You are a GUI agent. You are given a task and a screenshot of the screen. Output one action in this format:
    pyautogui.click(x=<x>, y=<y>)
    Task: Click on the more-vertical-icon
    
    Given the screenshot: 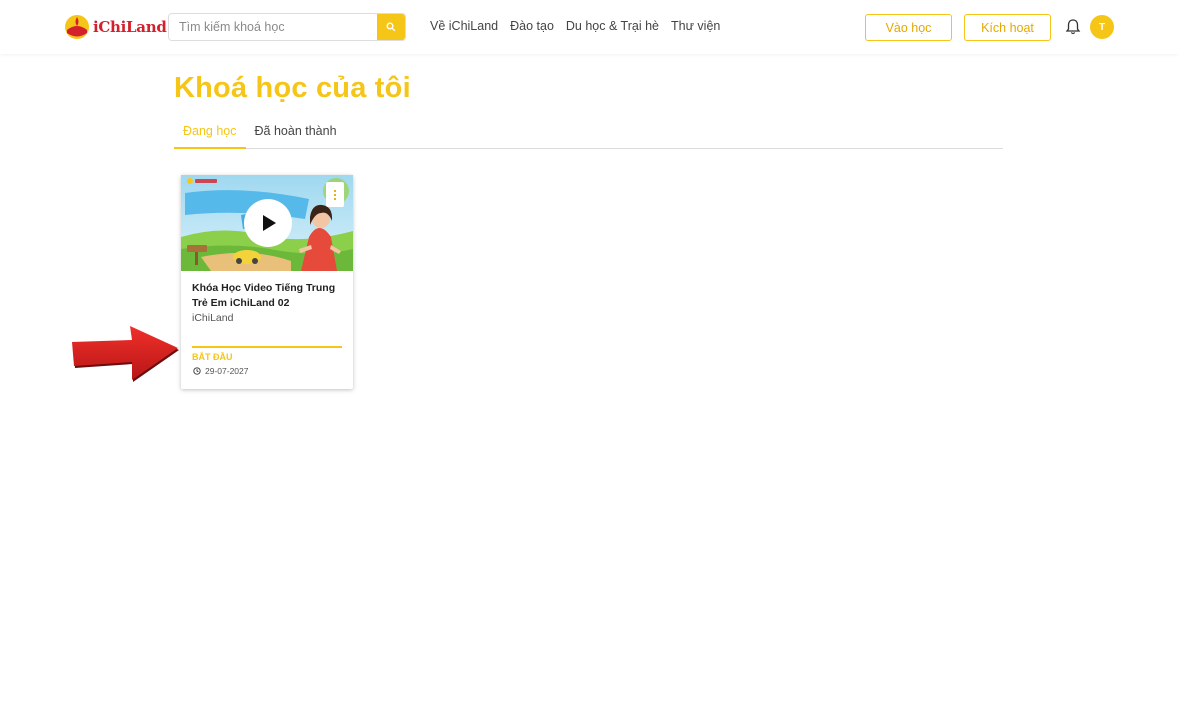 What is the action you would take?
    pyautogui.click(x=335, y=194)
    